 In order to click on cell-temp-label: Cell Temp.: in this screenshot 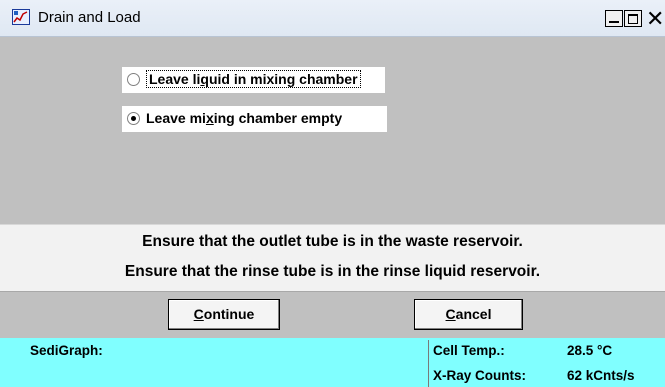, I will do `click(469, 350)`.